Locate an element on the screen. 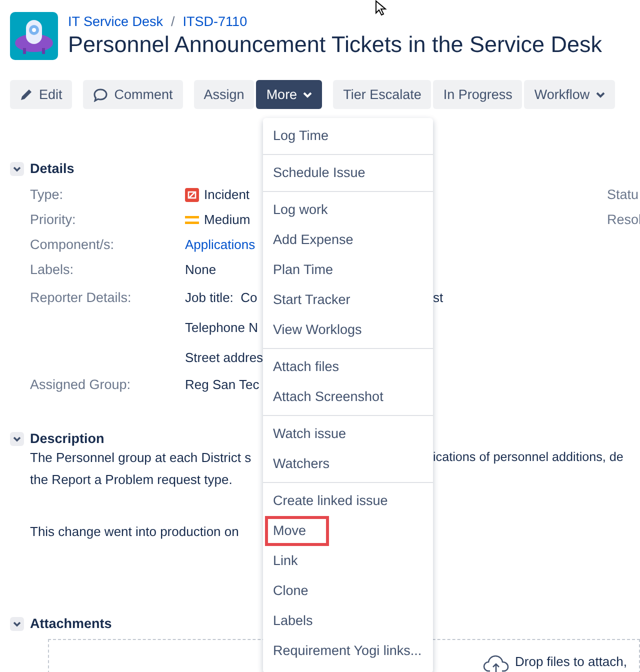 The height and width of the screenshot is (672, 640). field-label: Component/s: is located at coordinates (72, 244).